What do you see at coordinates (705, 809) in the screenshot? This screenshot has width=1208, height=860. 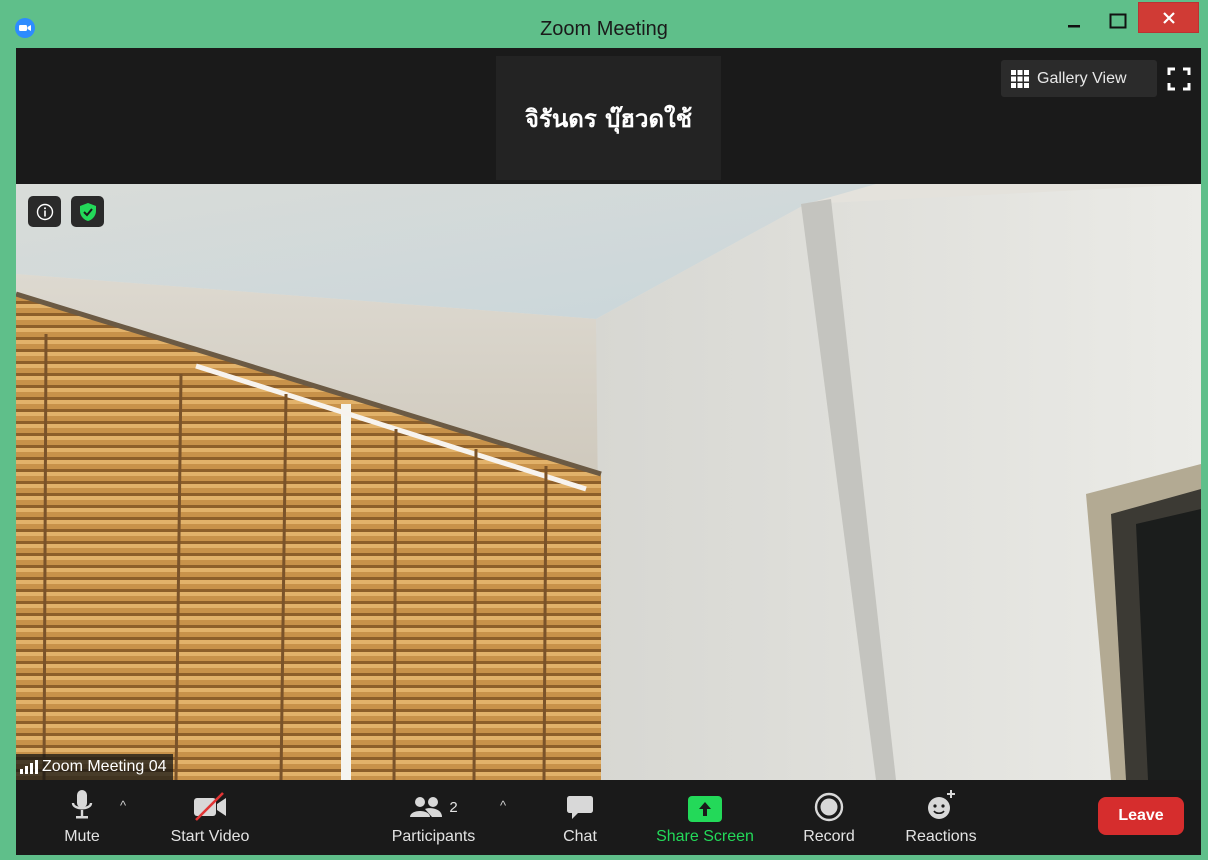 I see `share-screen-icon` at bounding box center [705, 809].